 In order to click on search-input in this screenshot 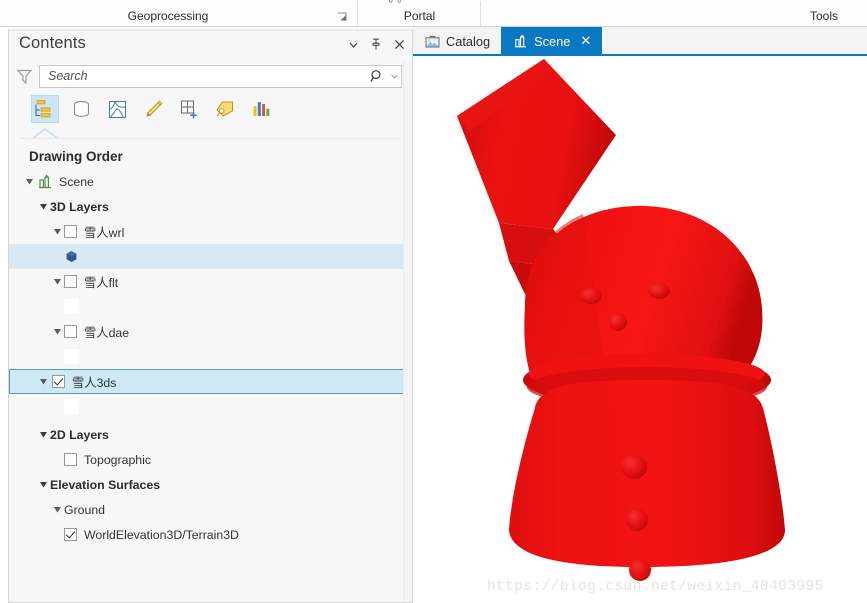, I will do `click(203, 76)`.